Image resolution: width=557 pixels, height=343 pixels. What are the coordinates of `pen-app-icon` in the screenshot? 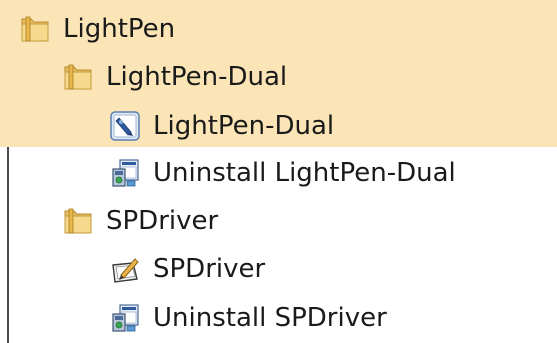 It's located at (125, 126).